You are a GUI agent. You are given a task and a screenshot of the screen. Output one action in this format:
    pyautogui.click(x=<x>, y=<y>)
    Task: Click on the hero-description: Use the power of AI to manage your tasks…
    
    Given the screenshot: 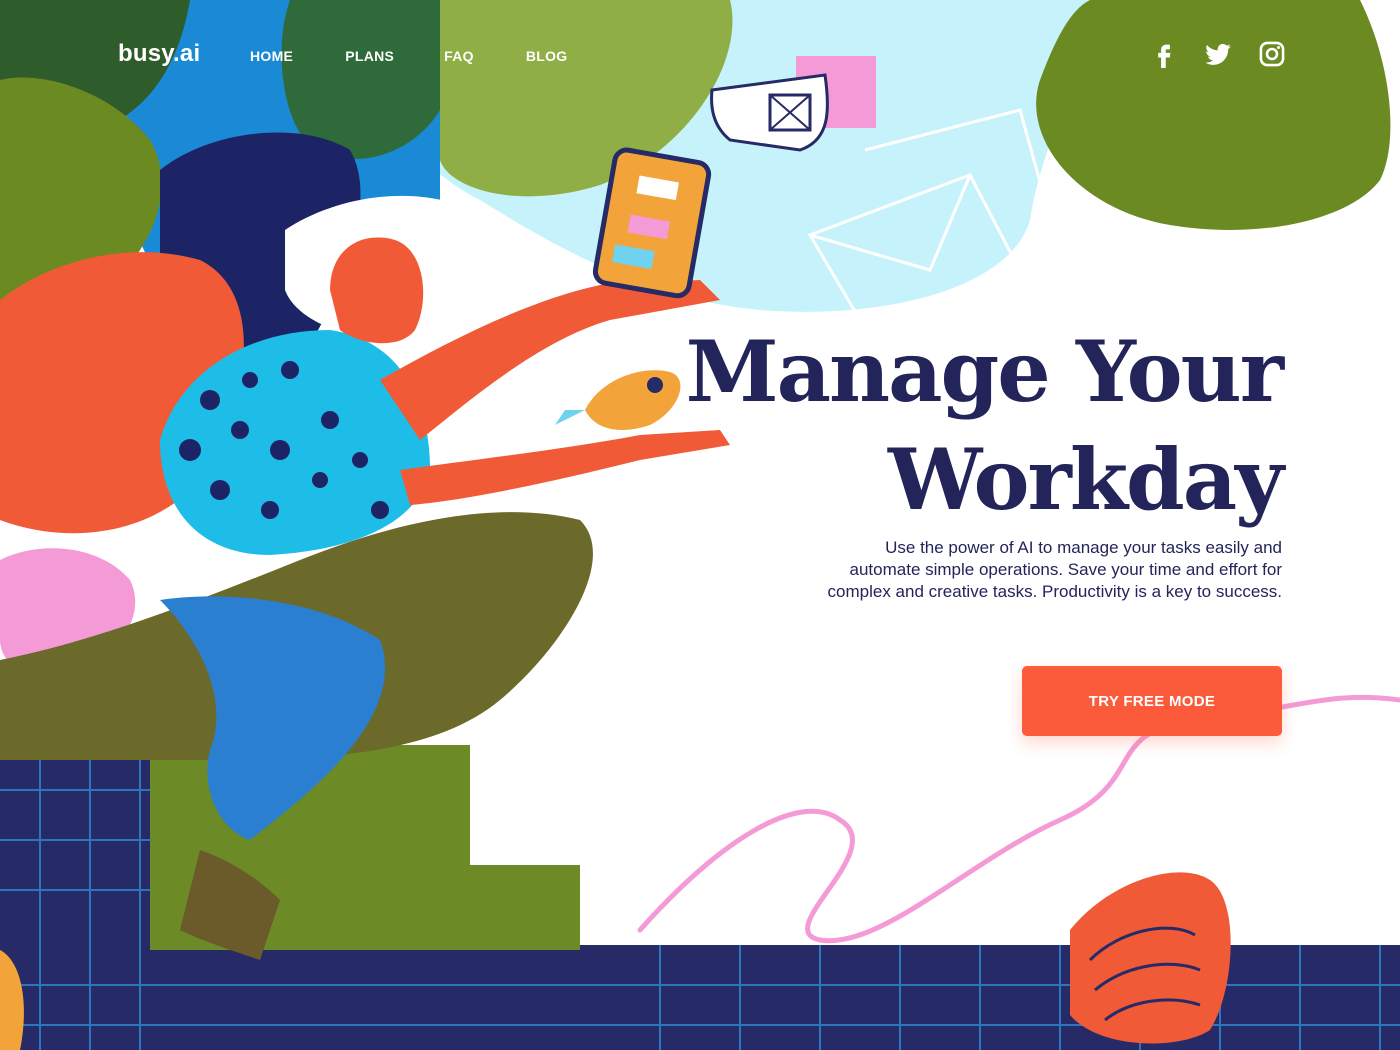 What is the action you would take?
    pyautogui.click(x=1054, y=569)
    